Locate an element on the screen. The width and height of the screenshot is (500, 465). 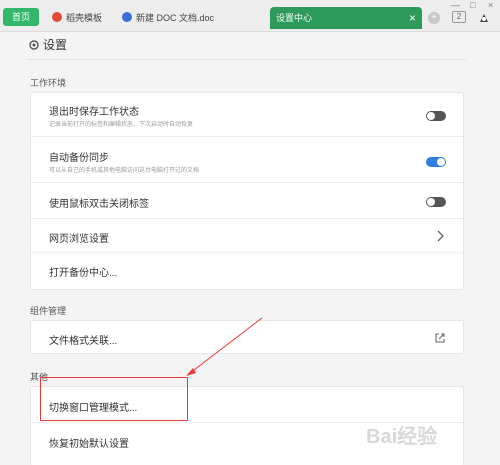
close-icon: × is located at coordinates (412, 18).